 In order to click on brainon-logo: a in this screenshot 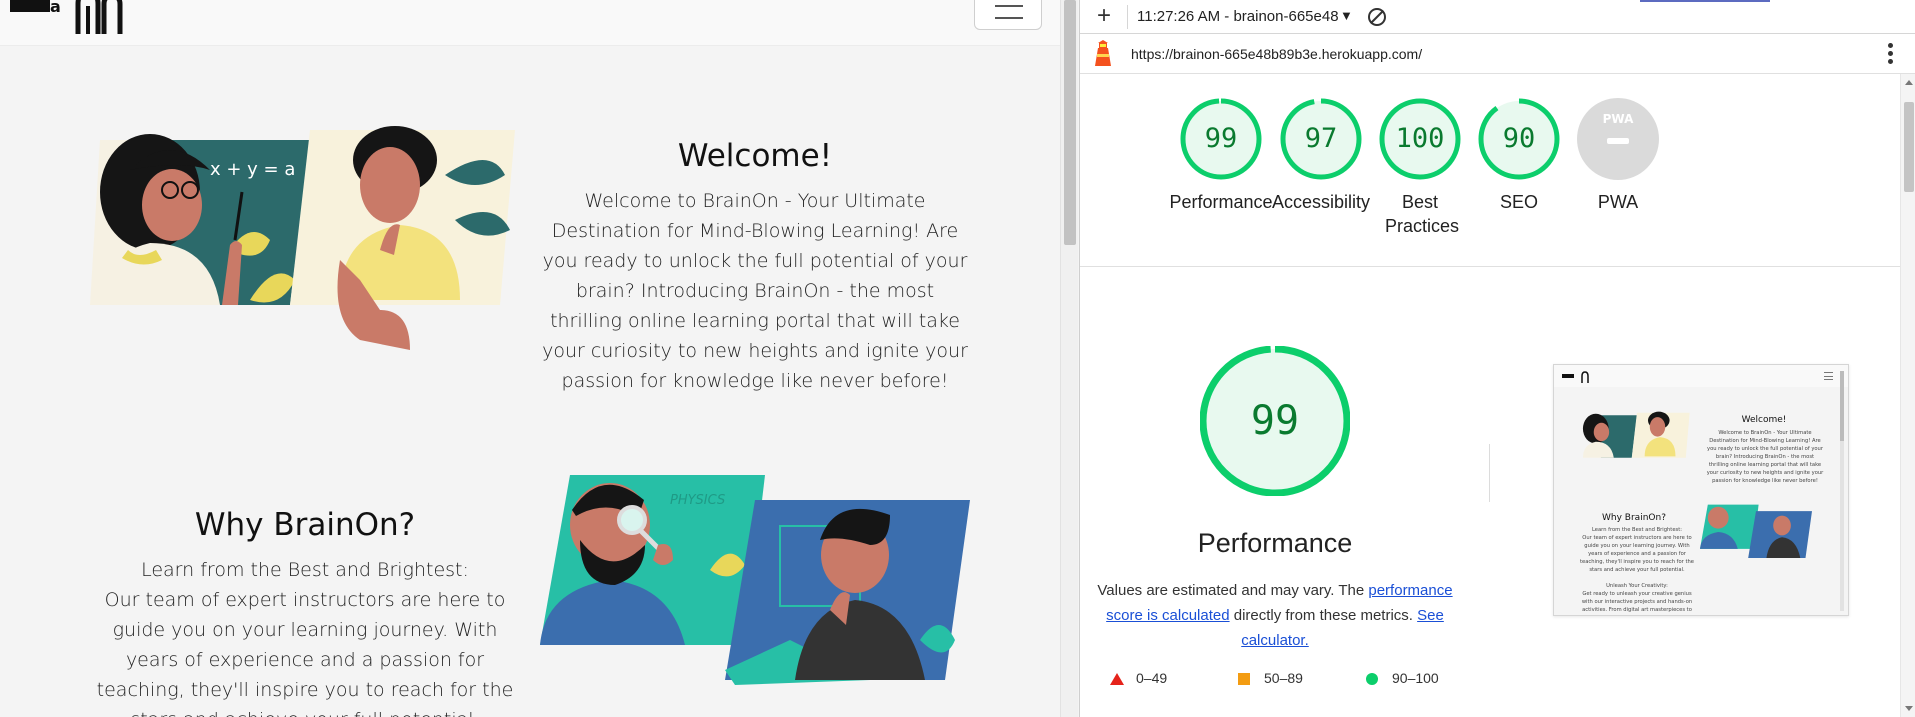, I will do `click(72, 17)`.